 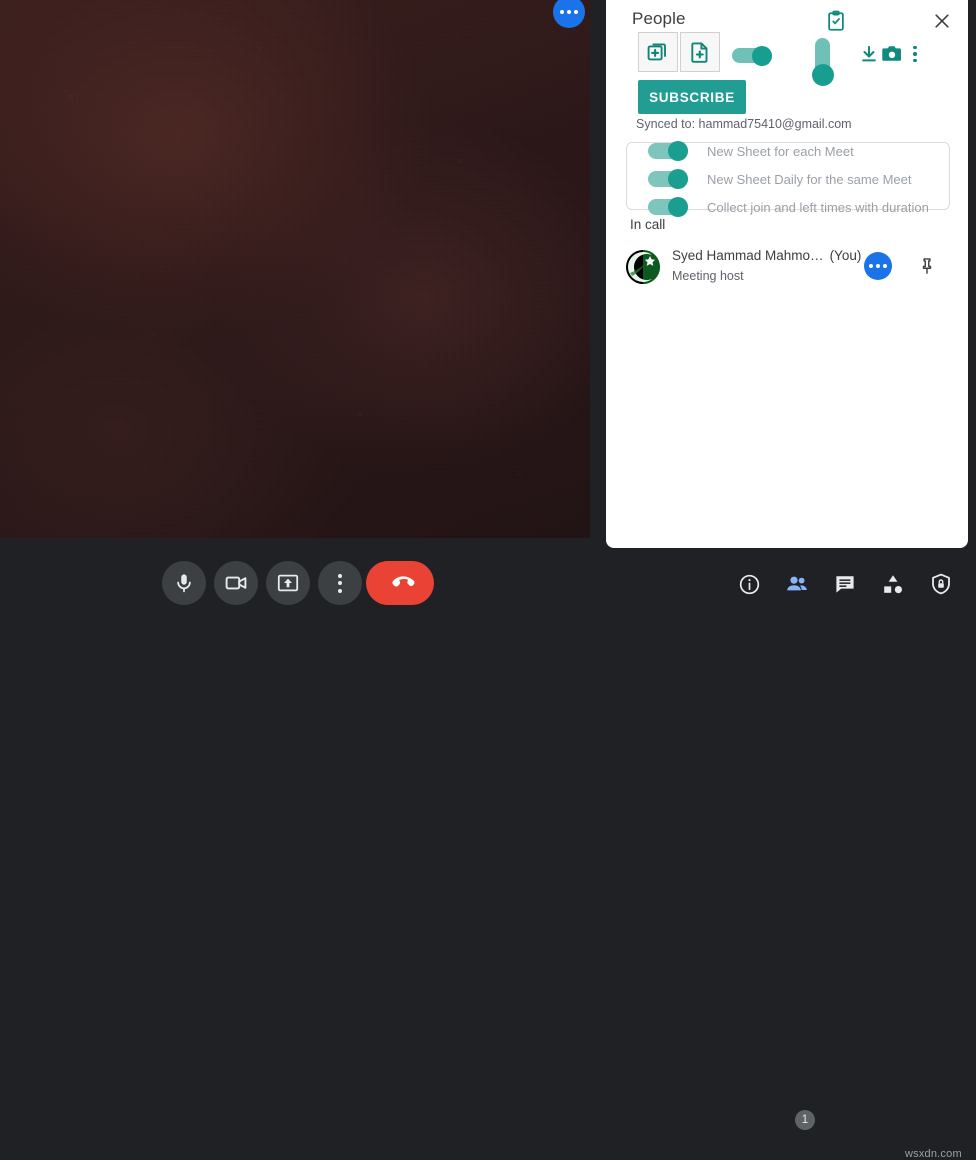 I want to click on camera-button, so click(x=236, y=583).